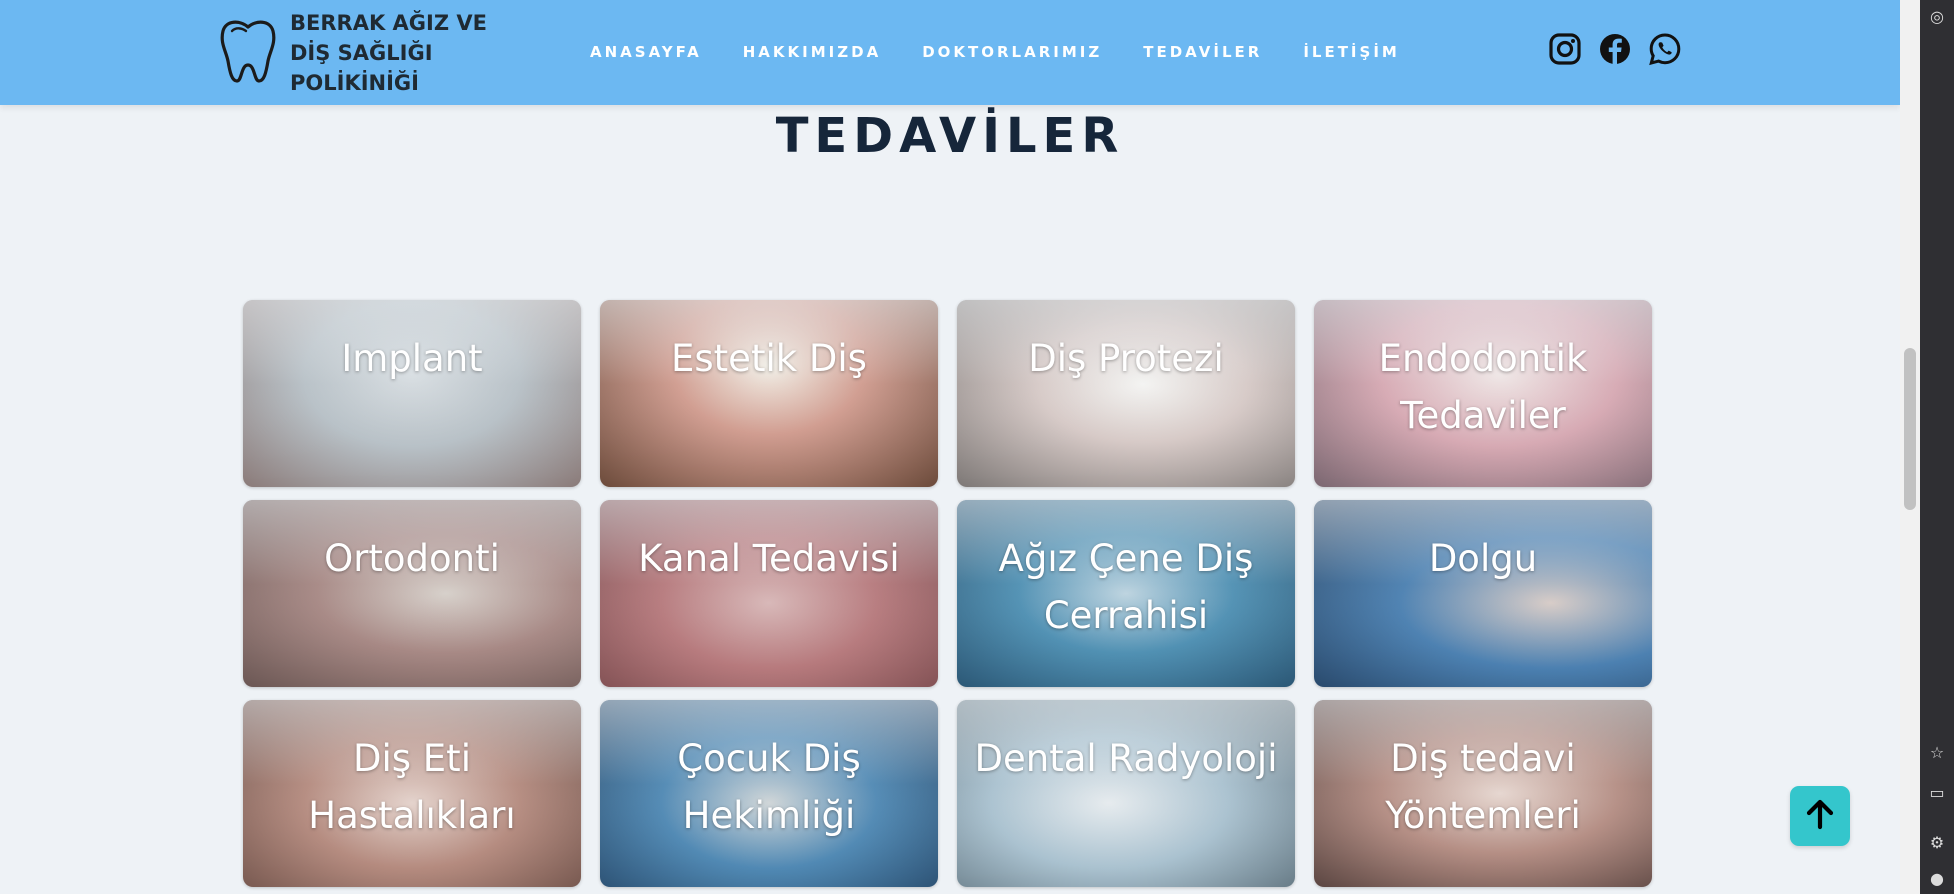 This screenshot has width=1954, height=894. Describe the element at coordinates (412, 787) in the screenshot. I see `card-label: Diş Eti Hastalıkları` at that location.